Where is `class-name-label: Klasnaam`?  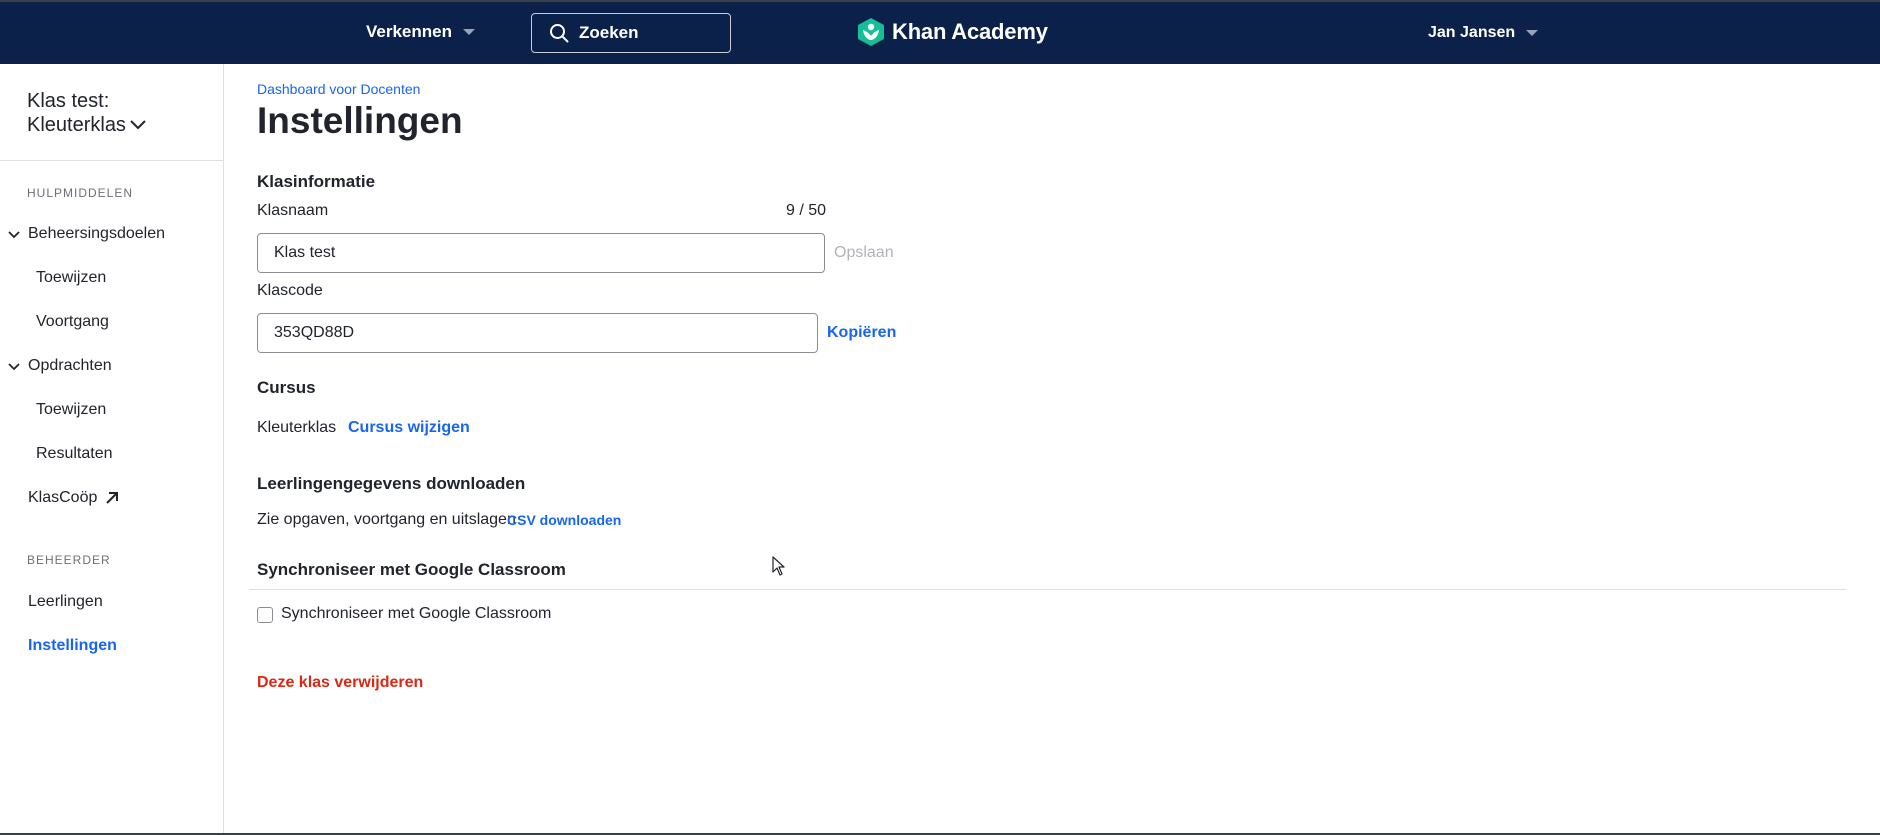 class-name-label: Klasnaam is located at coordinates (293, 210).